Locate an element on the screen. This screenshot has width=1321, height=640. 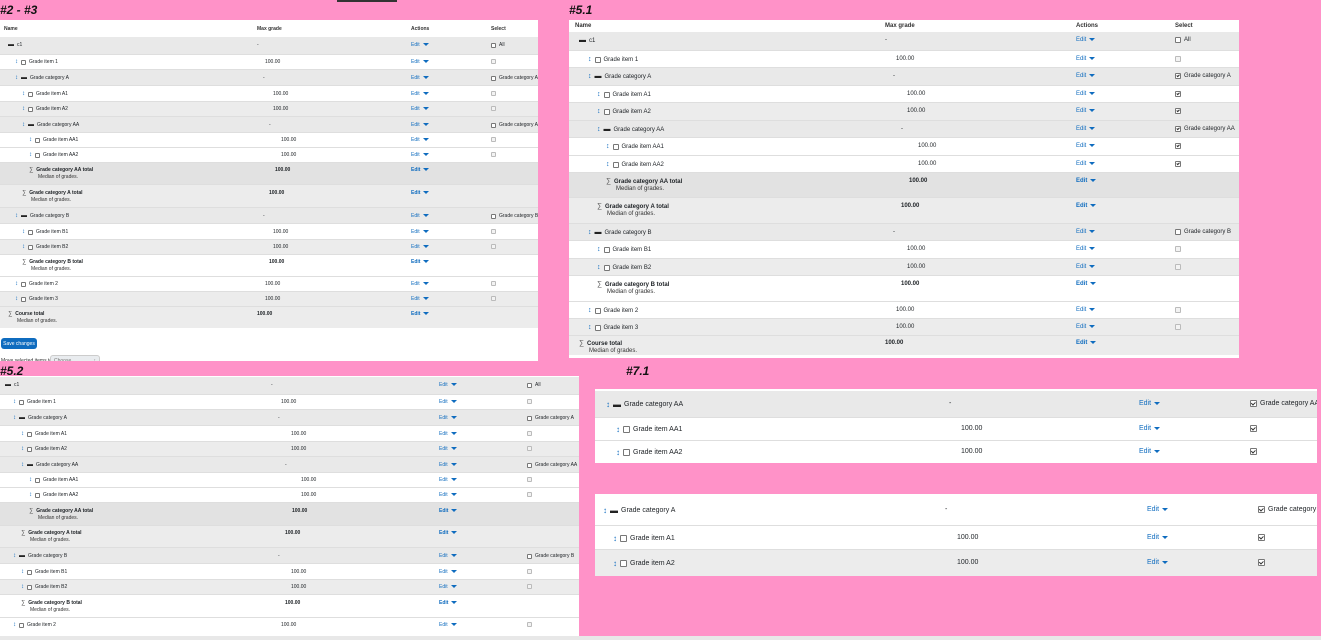
save-changes-button: Save changes is located at coordinates (19, 343).